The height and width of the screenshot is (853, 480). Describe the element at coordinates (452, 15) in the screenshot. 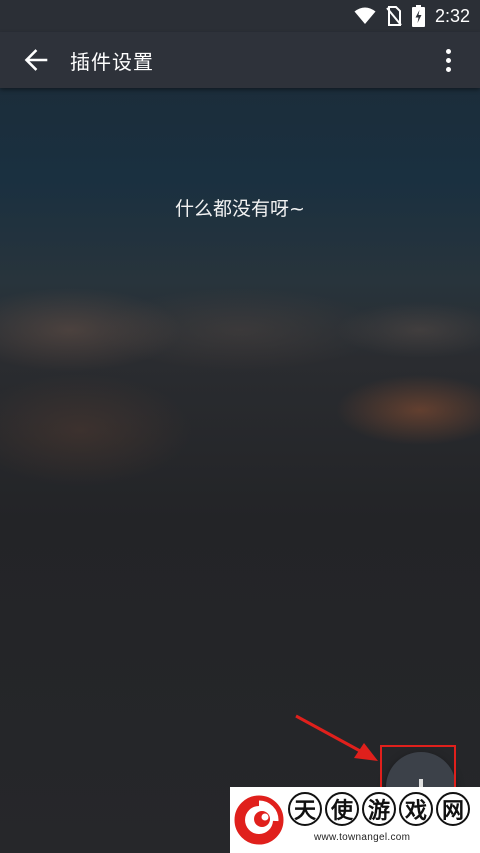

I see `status-time: 2:32` at that location.